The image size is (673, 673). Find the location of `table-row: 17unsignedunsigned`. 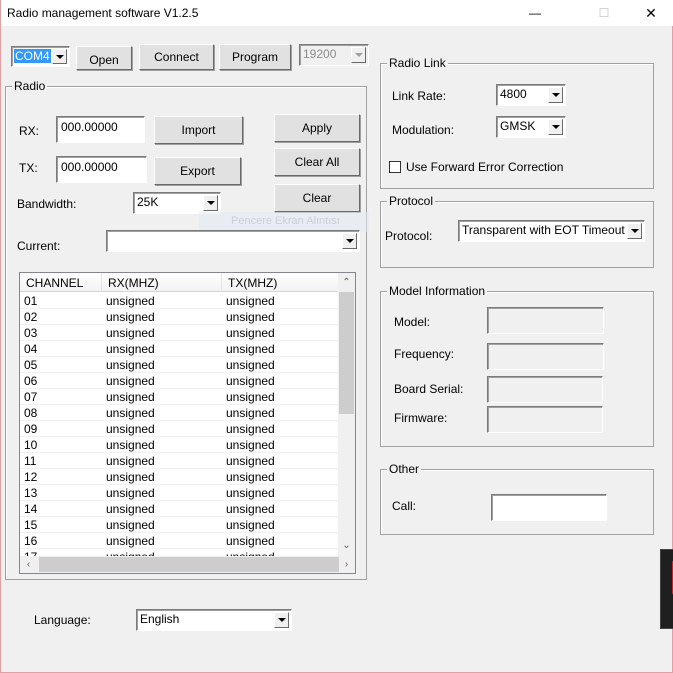

table-row: 17unsignedunsigned is located at coordinates (179, 552).